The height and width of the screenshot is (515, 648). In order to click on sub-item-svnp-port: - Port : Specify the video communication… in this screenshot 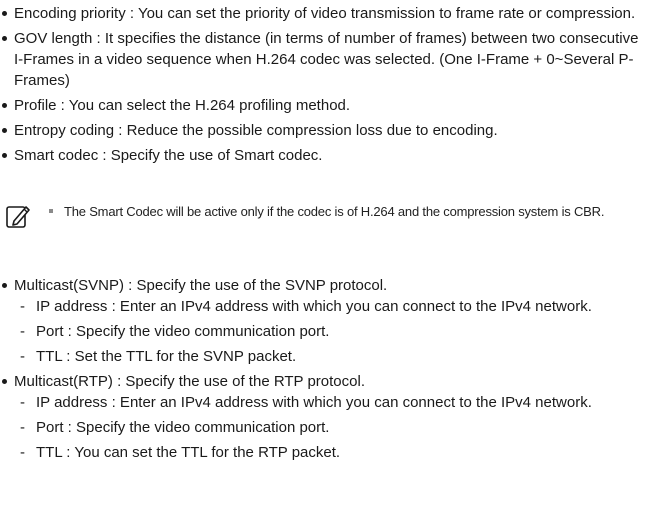, I will do `click(327, 331)`.